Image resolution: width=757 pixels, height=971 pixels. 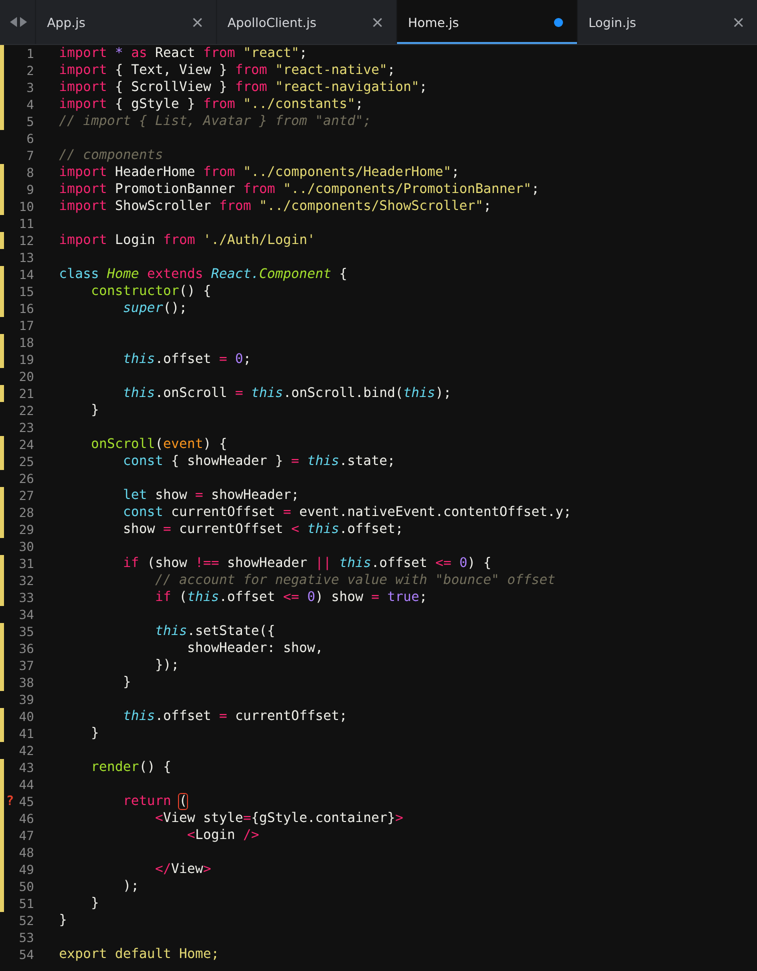 I want to click on line-number: 33, so click(x=26, y=597).